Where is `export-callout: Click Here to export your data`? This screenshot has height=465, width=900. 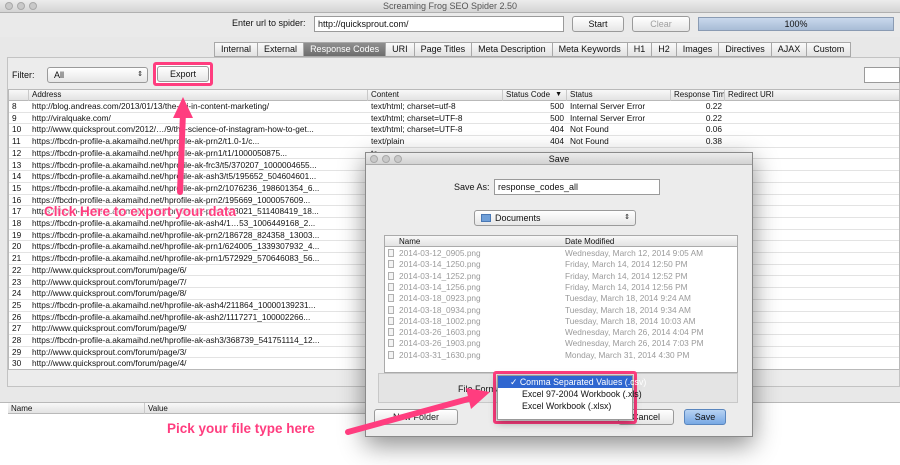 export-callout: Click Here to export your data is located at coordinates (140, 211).